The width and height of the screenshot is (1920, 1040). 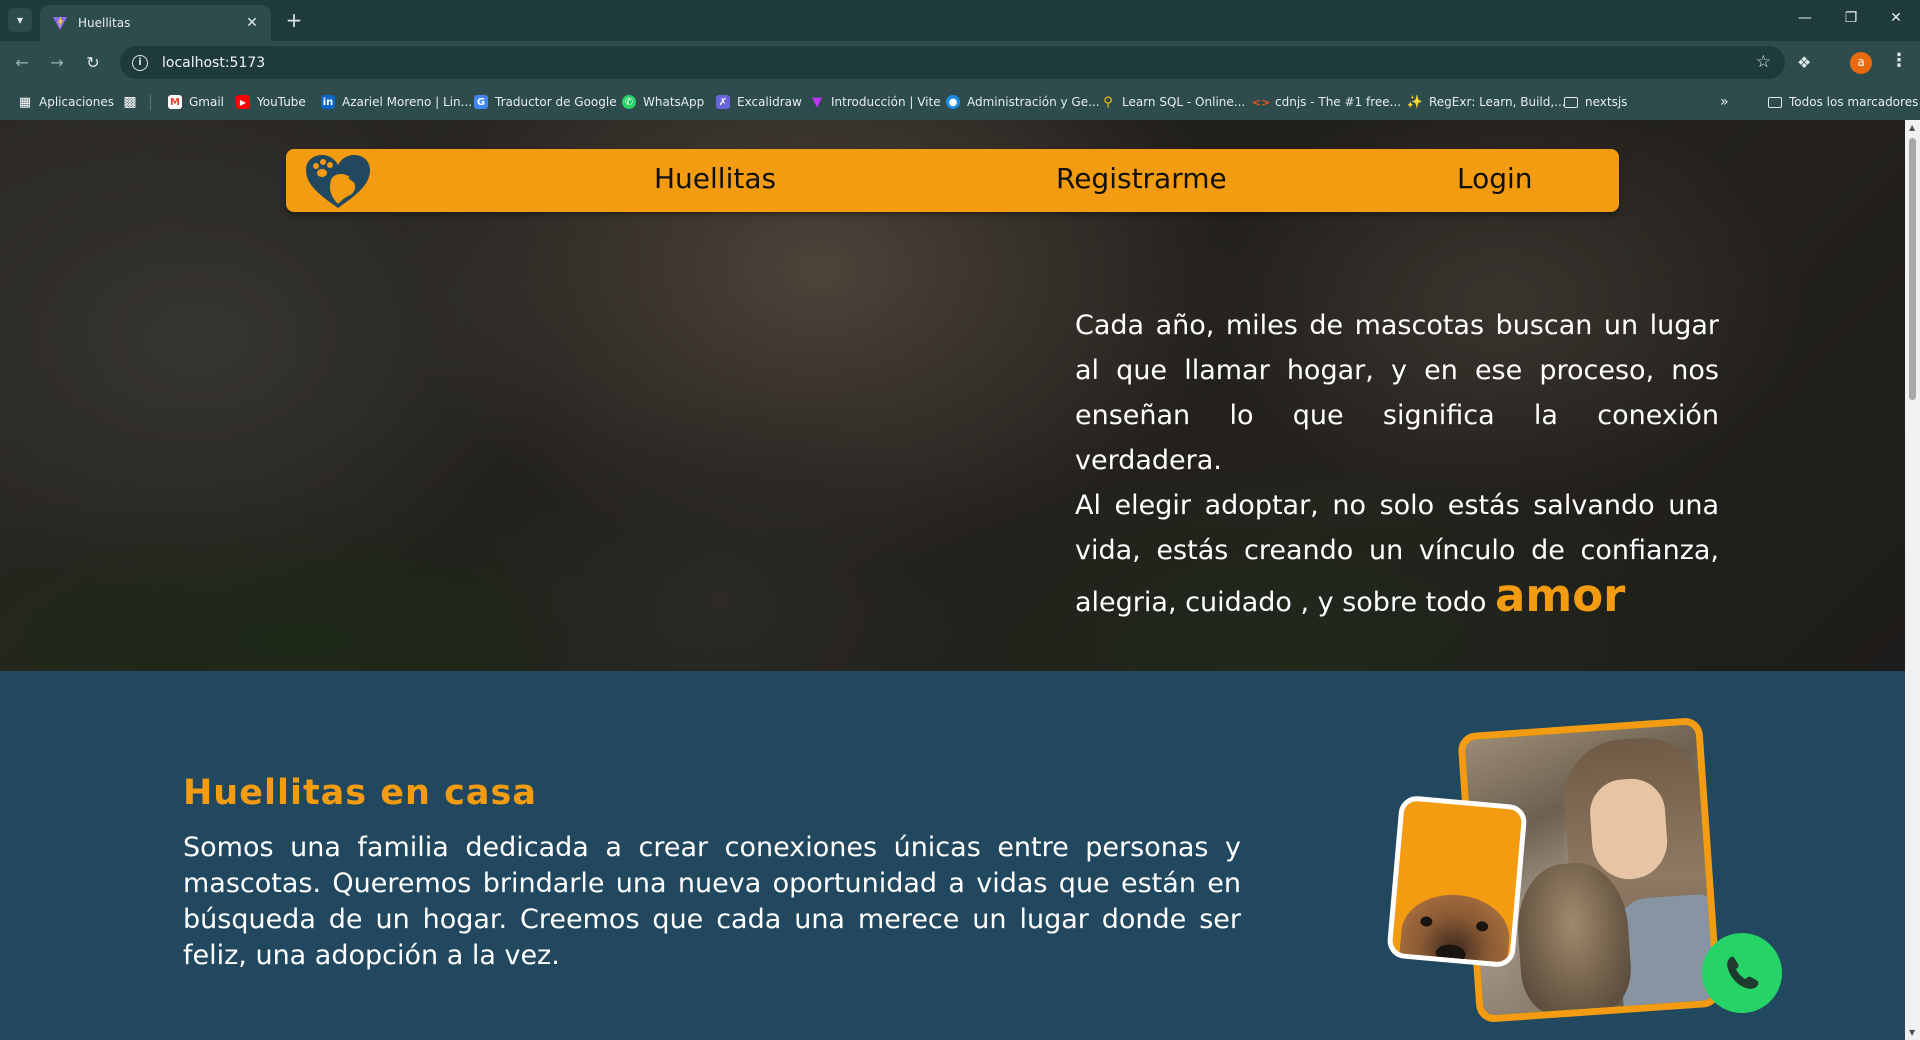 I want to click on heart-paw-logo-icon, so click(x=338, y=182).